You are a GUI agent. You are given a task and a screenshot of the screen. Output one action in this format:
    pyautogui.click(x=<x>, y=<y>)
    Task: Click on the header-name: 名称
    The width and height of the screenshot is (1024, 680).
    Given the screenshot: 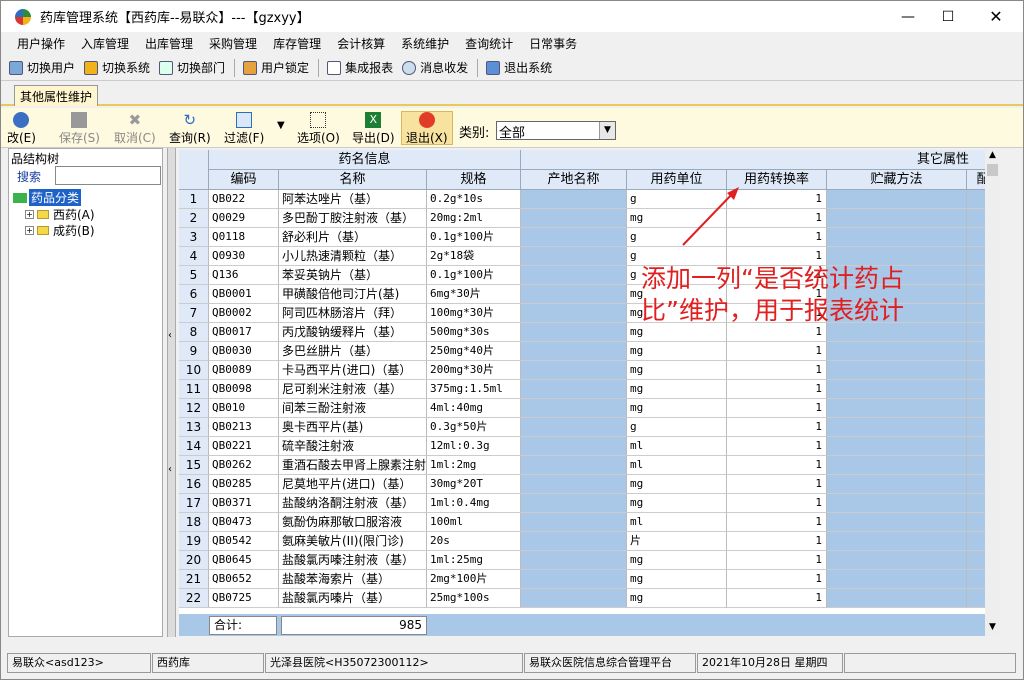 What is the action you would take?
    pyautogui.click(x=353, y=180)
    